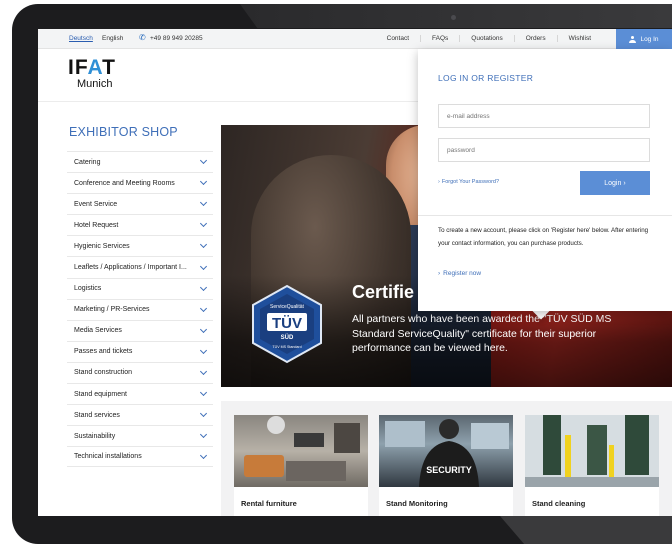 The image size is (672, 544). Describe the element at coordinates (383, 292) in the screenshot. I see `hero-title: Certifie` at that location.